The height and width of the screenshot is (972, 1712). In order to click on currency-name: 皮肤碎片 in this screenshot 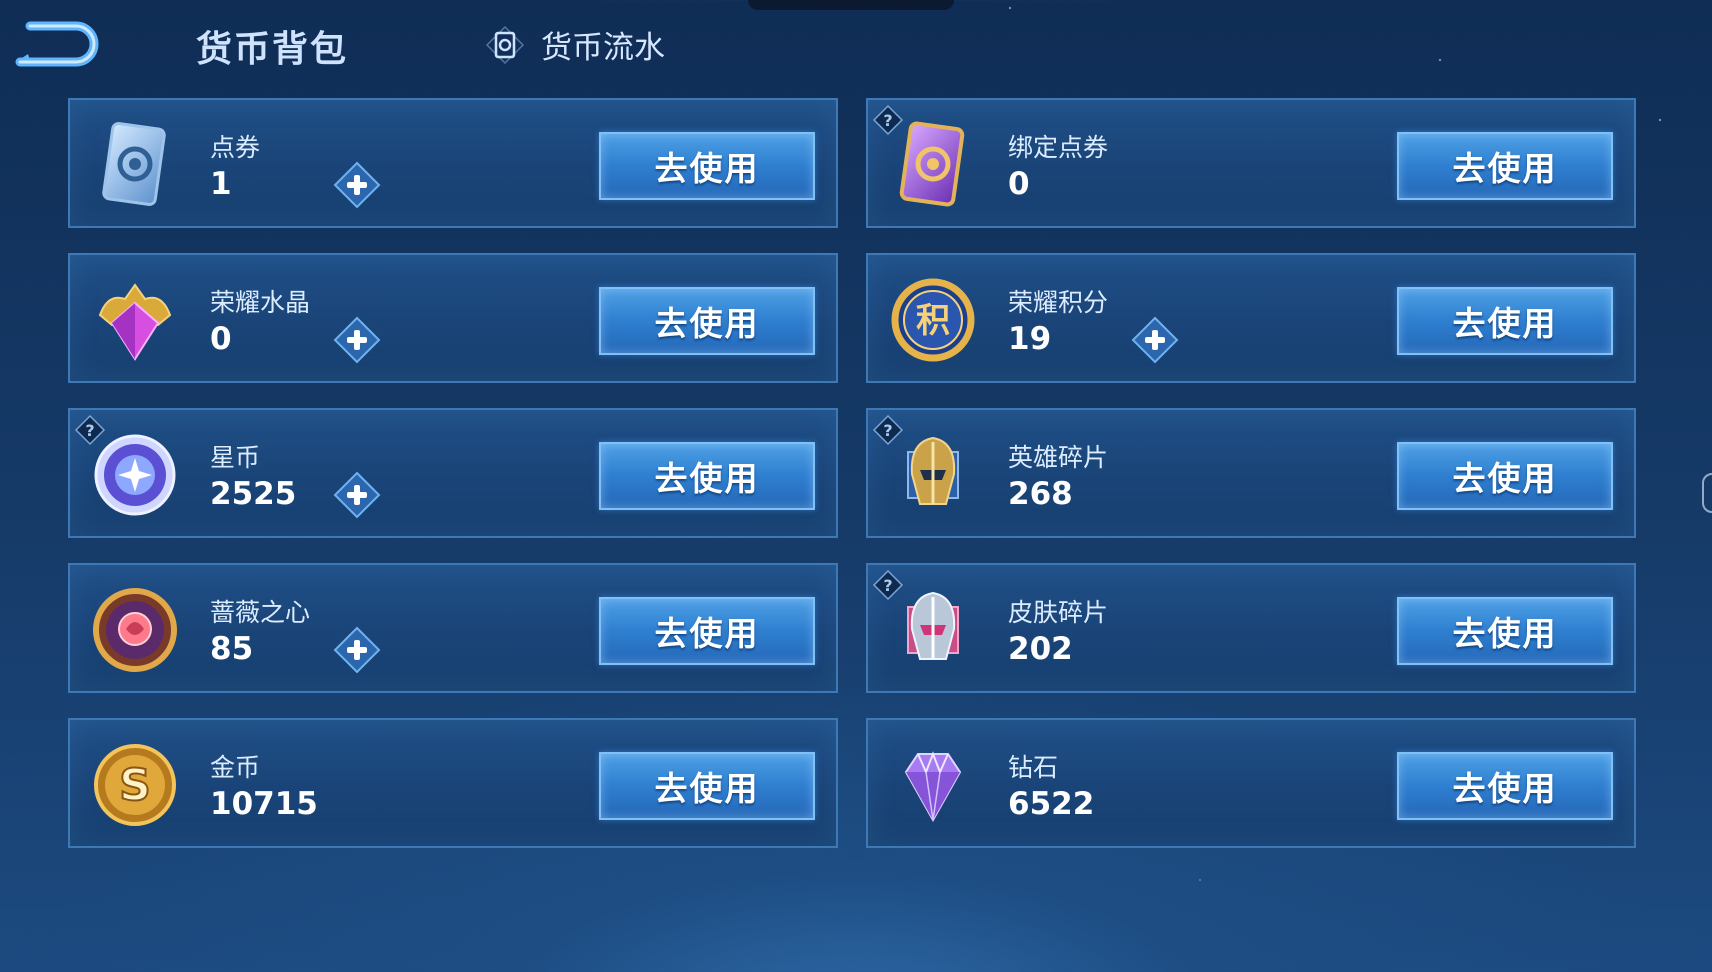, I will do `click(1058, 612)`.